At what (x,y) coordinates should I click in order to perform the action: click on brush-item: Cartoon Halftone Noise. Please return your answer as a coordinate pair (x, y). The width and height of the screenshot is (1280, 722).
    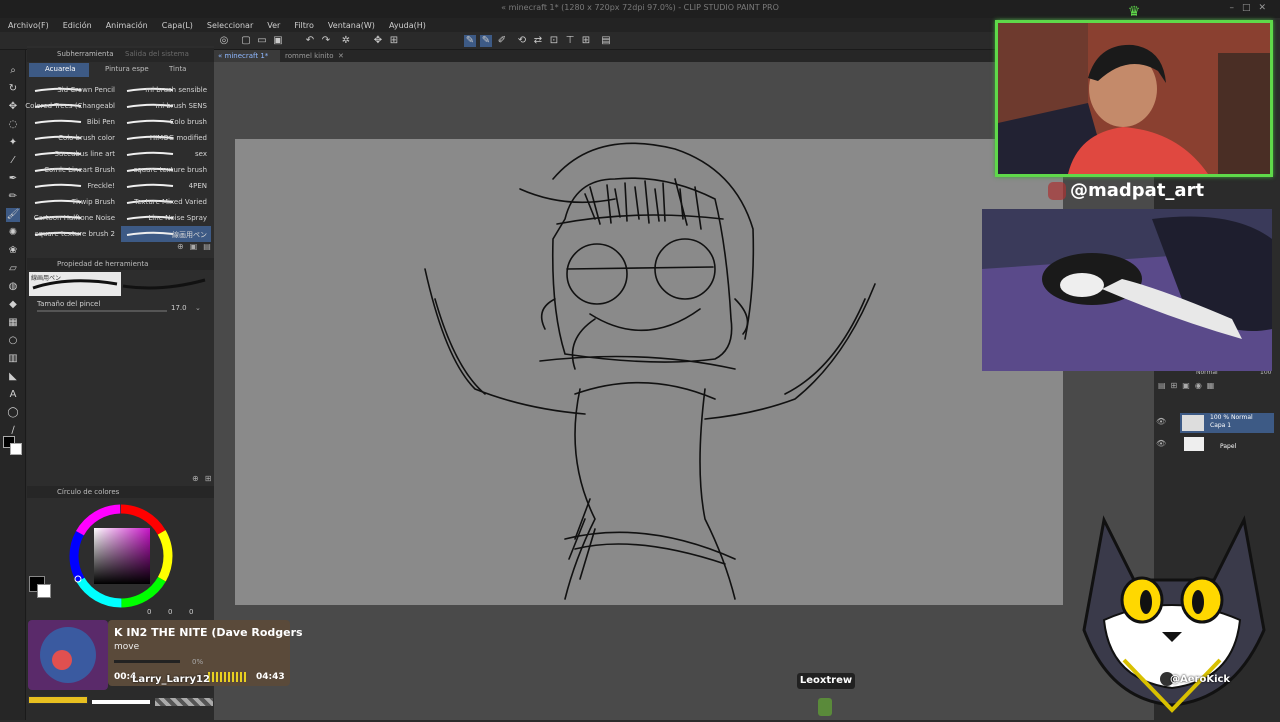
    Looking at the image, I should click on (74, 218).